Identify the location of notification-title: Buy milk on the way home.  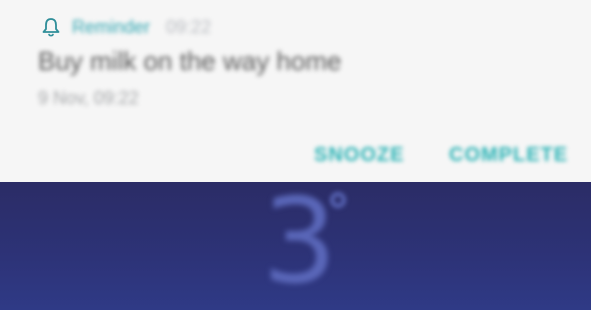
(190, 61).